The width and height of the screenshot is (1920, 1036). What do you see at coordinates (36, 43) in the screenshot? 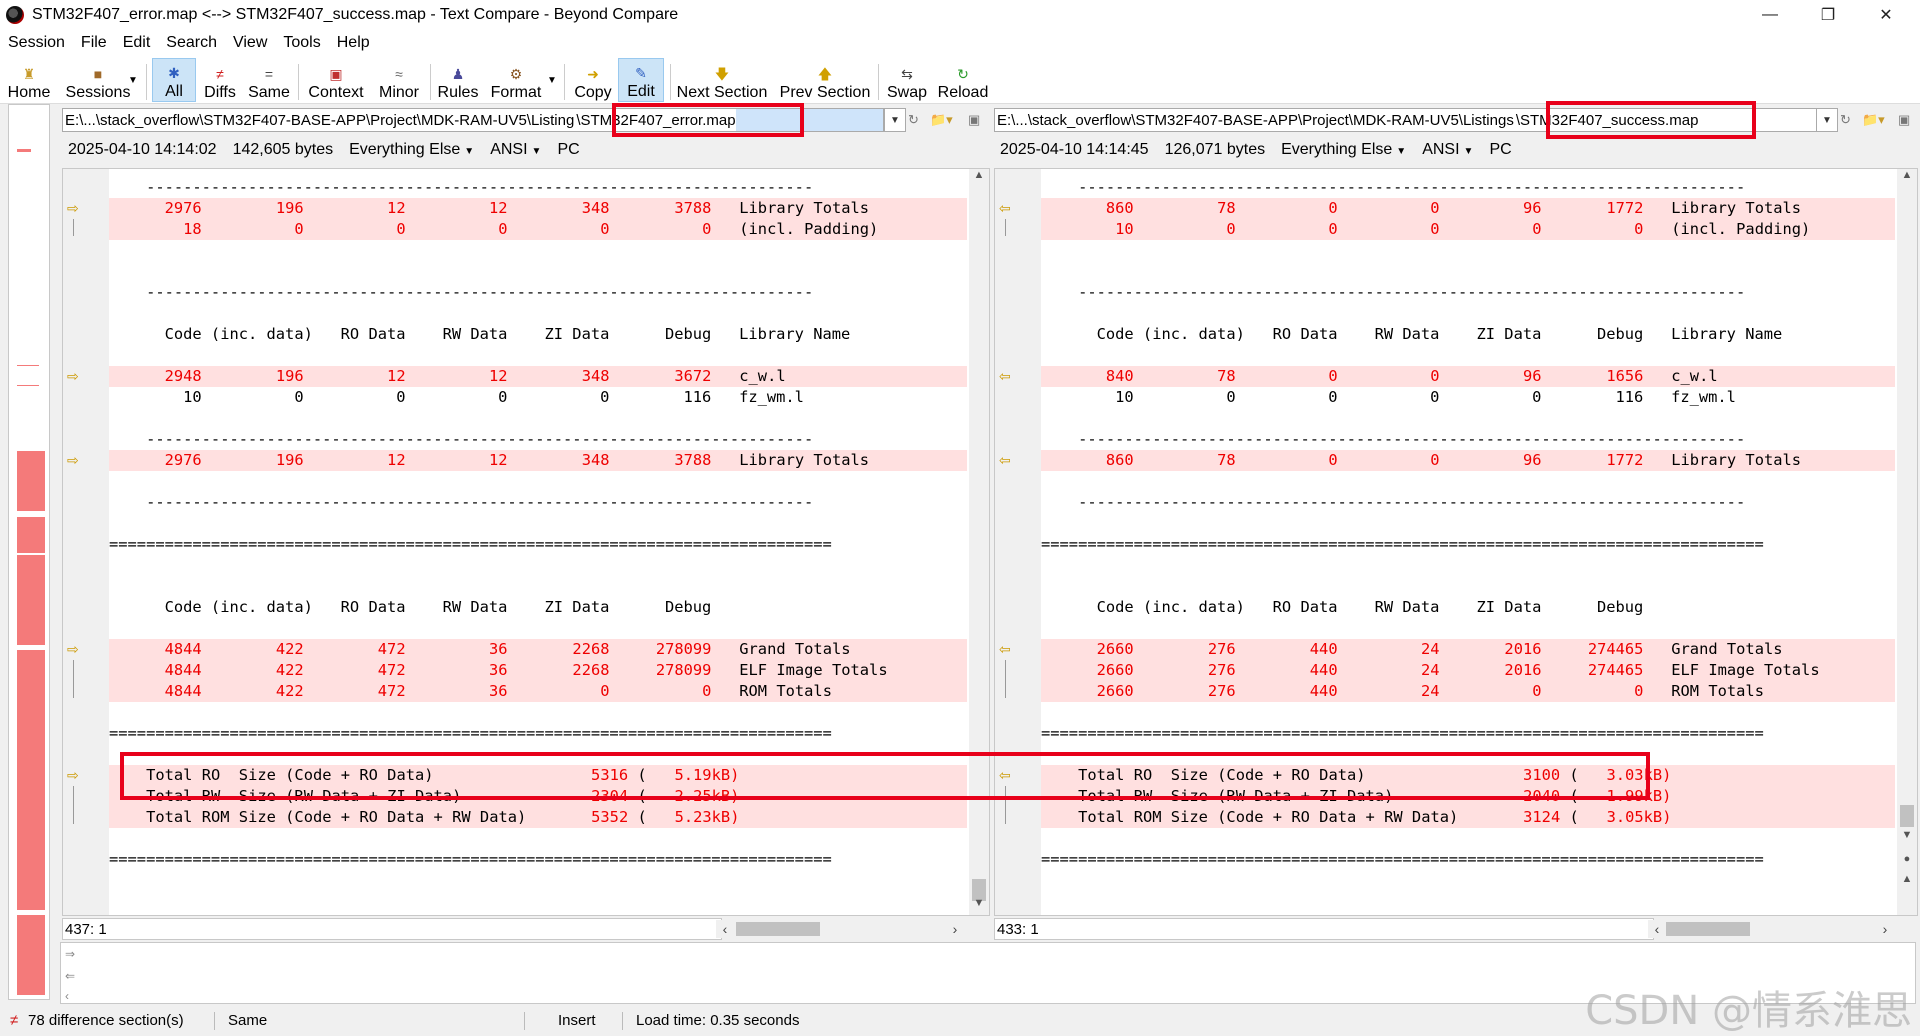
I see `menu-session: Session` at bounding box center [36, 43].